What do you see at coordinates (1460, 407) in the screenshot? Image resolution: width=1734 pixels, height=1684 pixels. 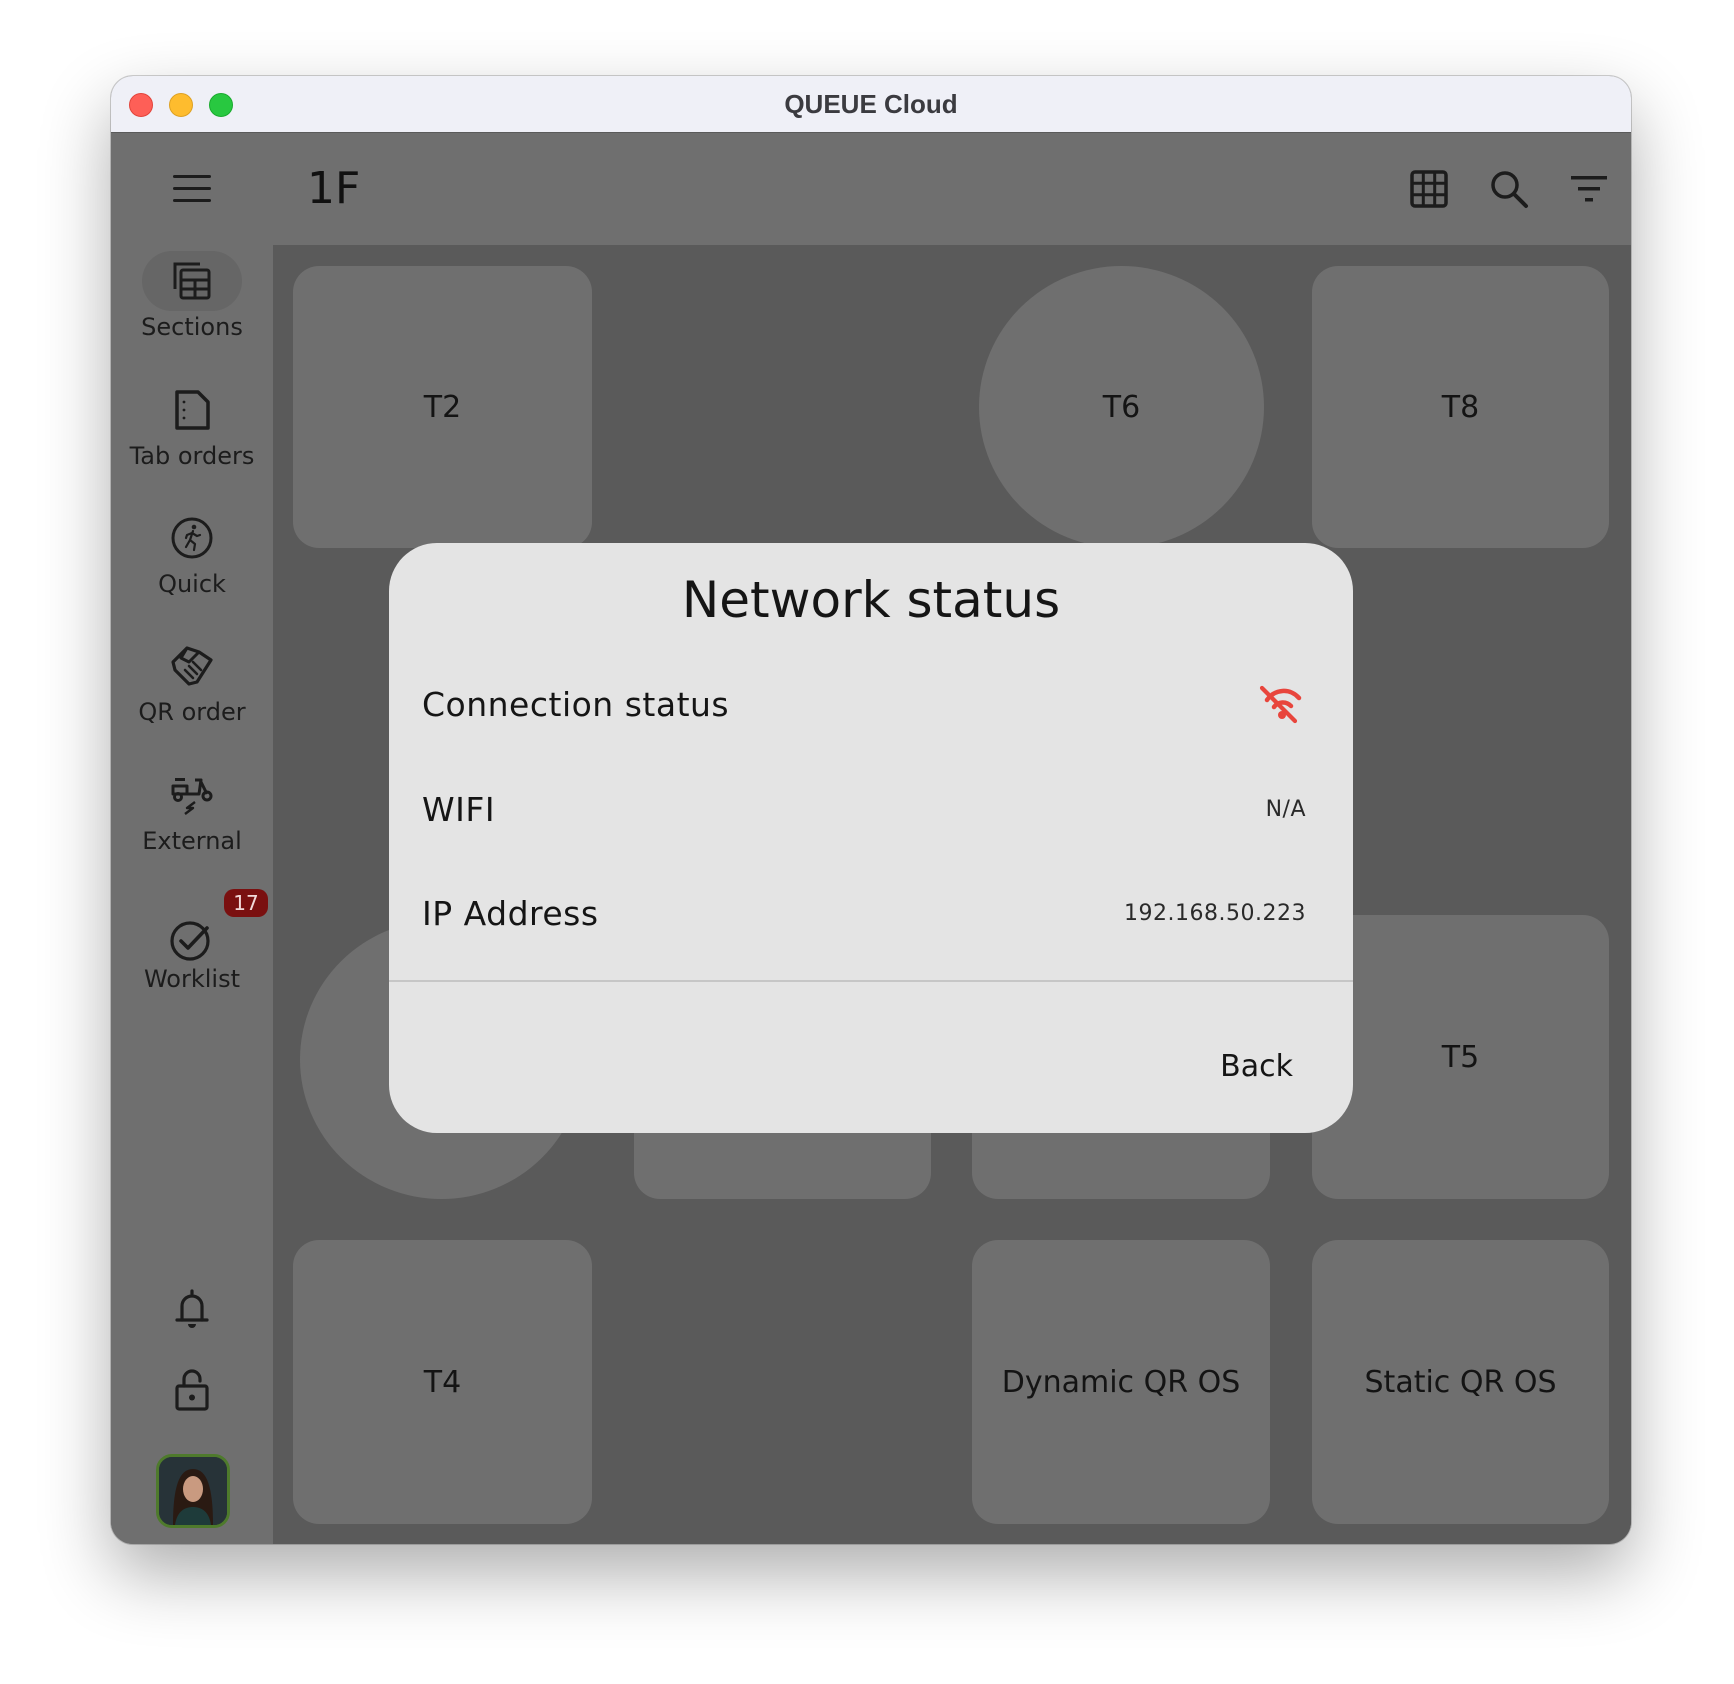 I see `table-tile: T8` at bounding box center [1460, 407].